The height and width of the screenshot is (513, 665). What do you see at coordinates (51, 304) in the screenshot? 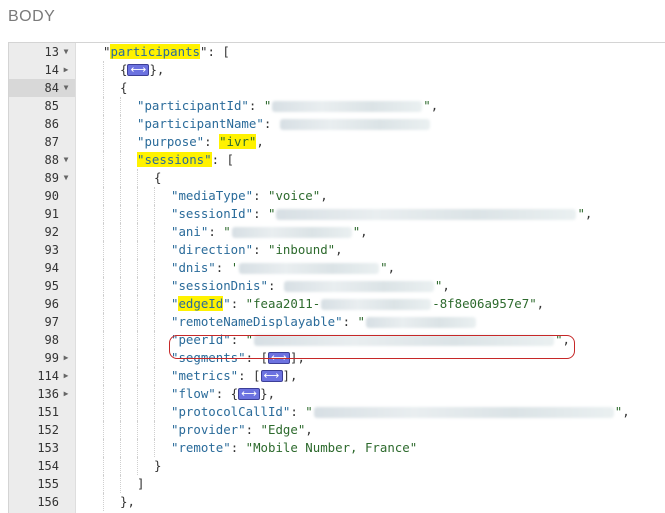
I see `line-number-text: 96` at bounding box center [51, 304].